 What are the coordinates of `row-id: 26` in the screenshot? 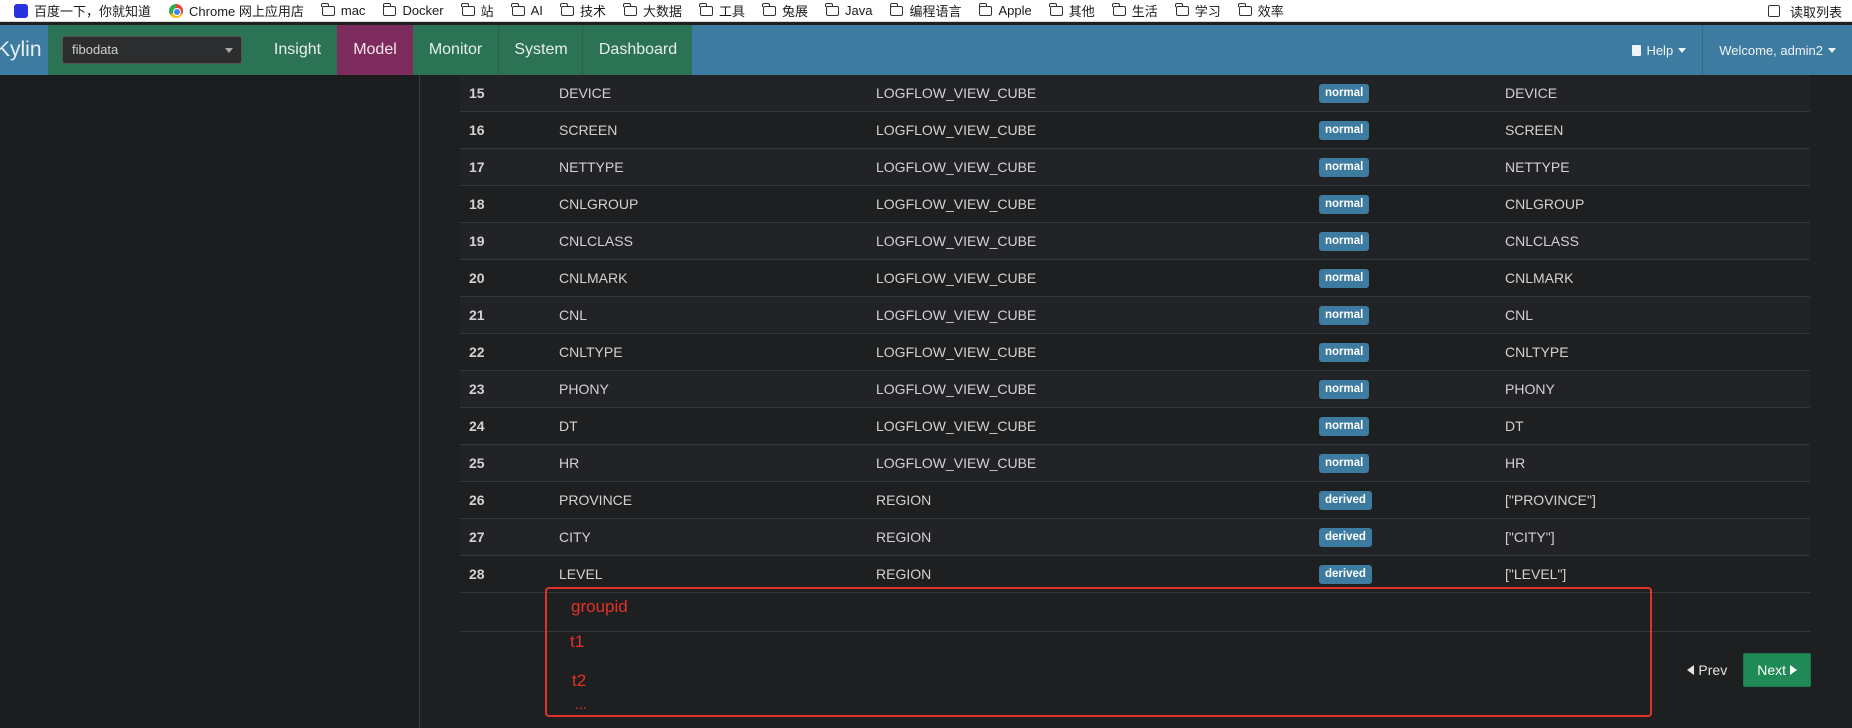 It's located at (509, 500).